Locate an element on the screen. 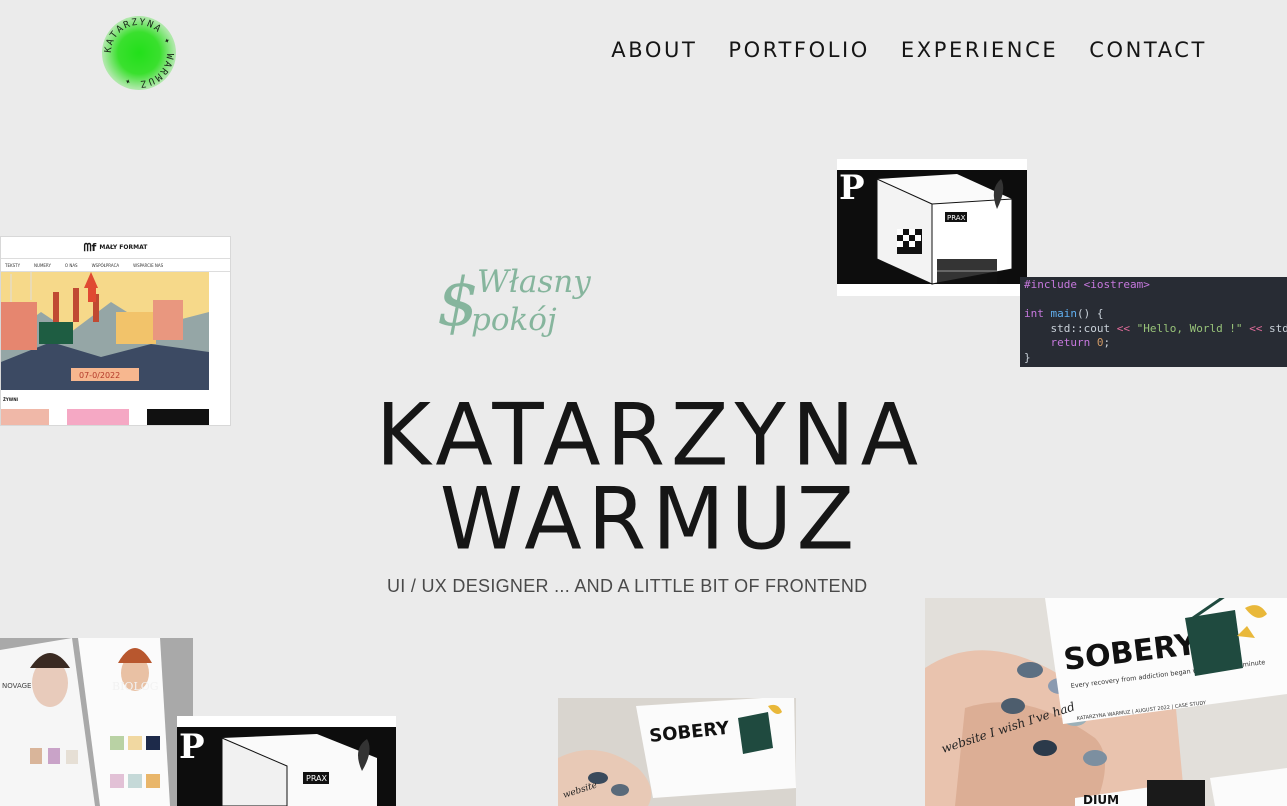 Image resolution: width=1287 pixels, height=806 pixels. cosmetics-brand2: BIOLOG is located at coordinates (135, 686).